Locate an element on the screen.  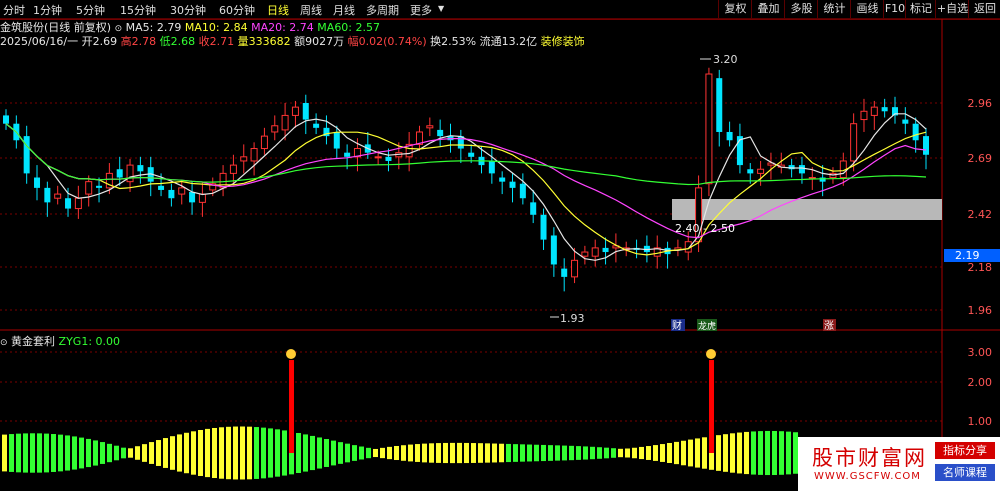
limit-up-marker-label: 涨 is located at coordinates (829, 326).